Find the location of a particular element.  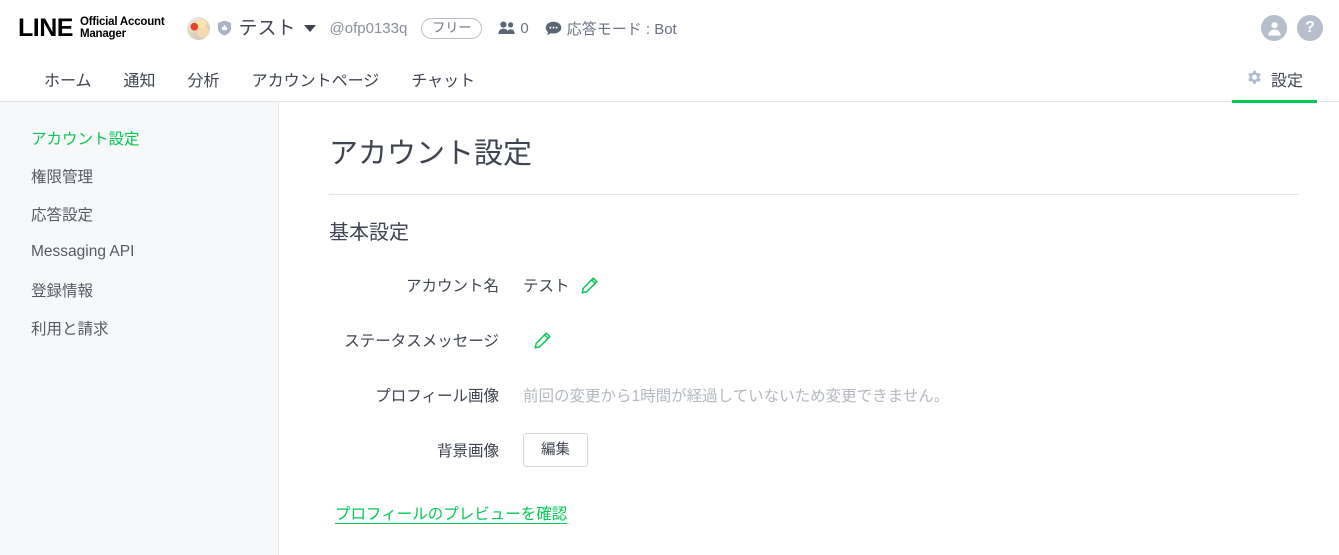

chevron-down-icon is located at coordinates (309, 28).